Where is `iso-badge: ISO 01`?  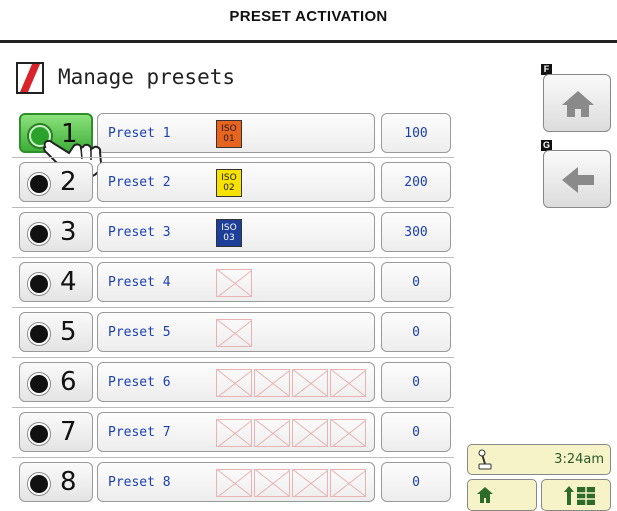 iso-badge: ISO 01 is located at coordinates (229, 134).